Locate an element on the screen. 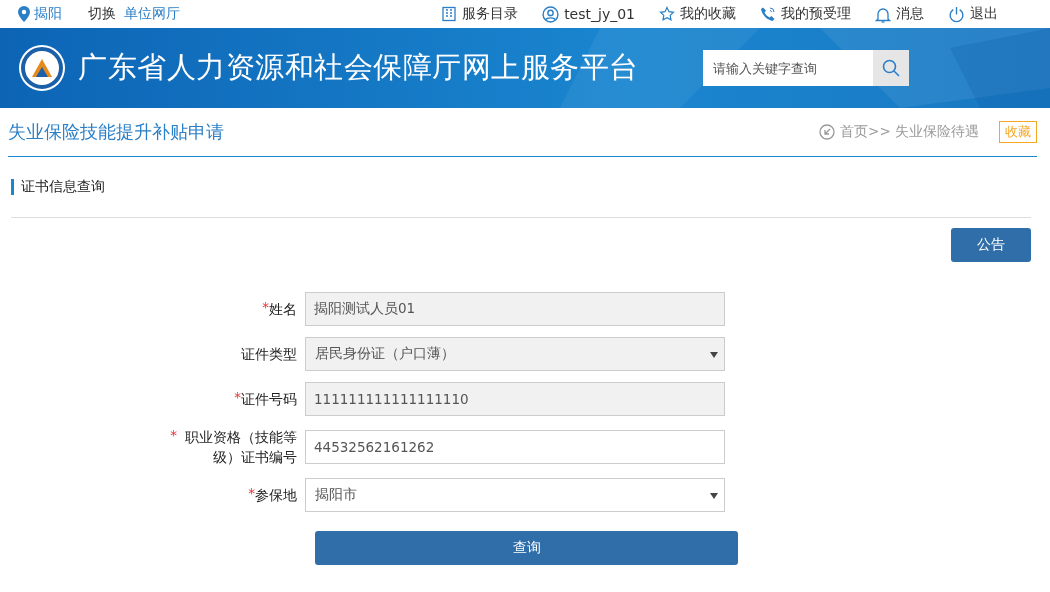 The width and height of the screenshot is (1050, 592). field-label: 证件类型 is located at coordinates (269, 354).